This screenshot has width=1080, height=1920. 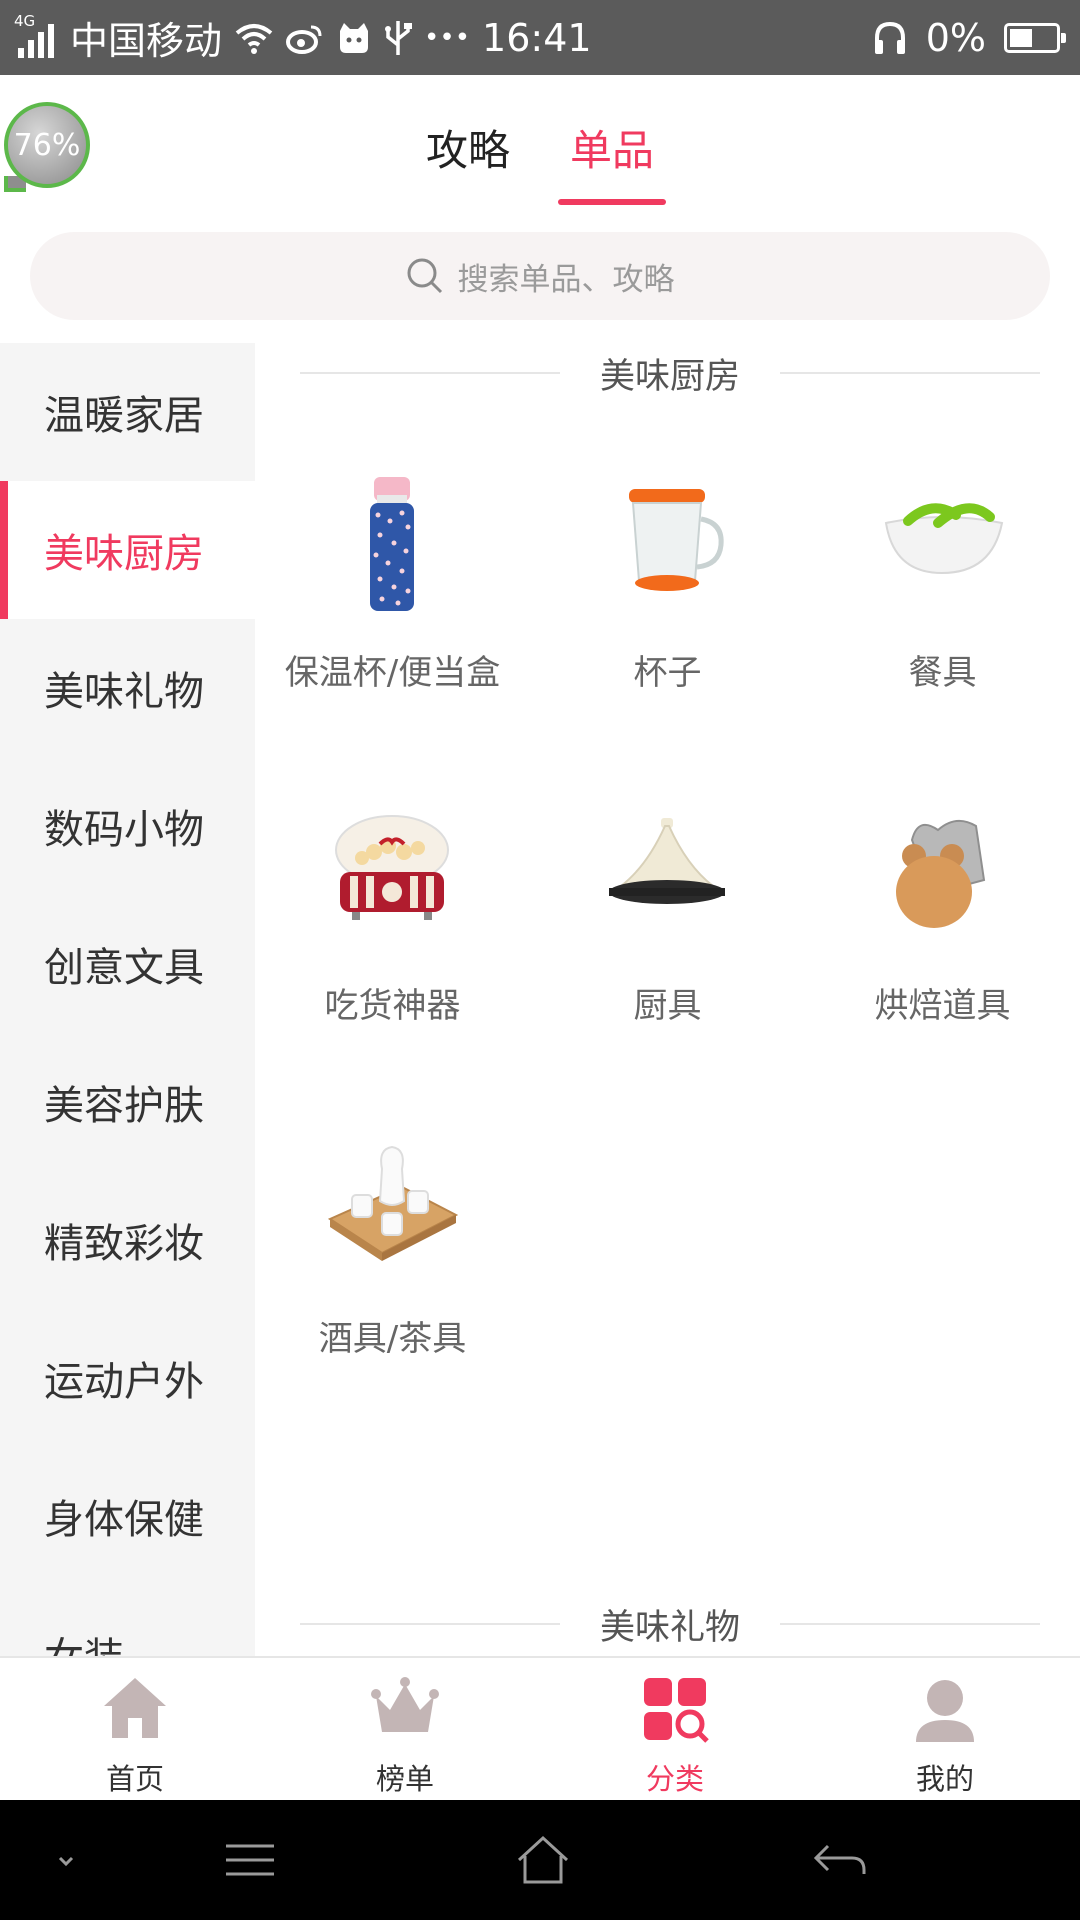 What do you see at coordinates (1035, 37) in the screenshot?
I see `battery-icon` at bounding box center [1035, 37].